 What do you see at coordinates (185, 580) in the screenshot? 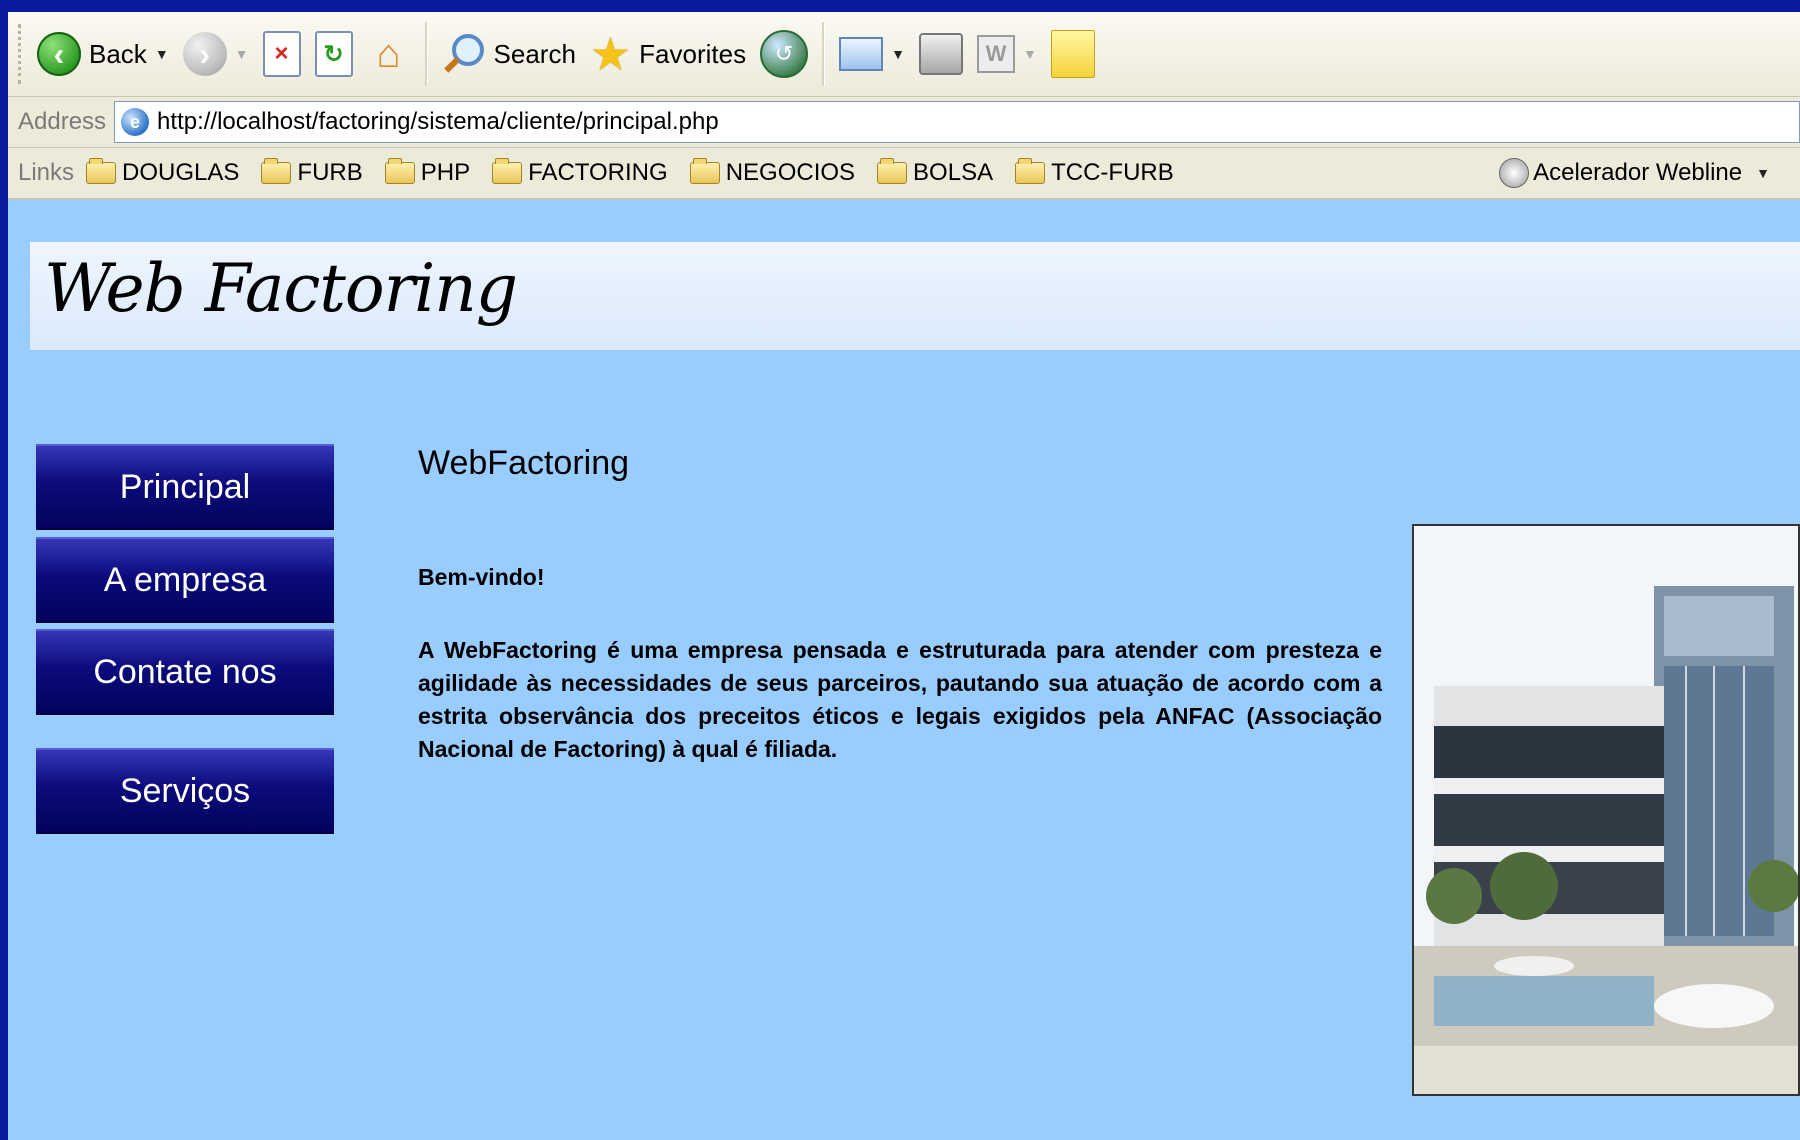
I see `nav-a-empresa-button: A empresa` at bounding box center [185, 580].